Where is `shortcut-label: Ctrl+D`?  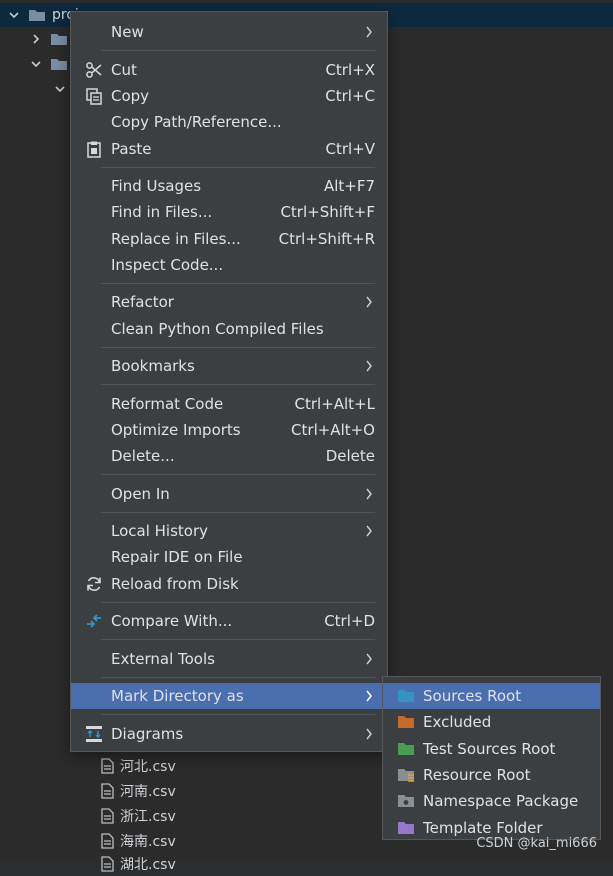
shortcut-label: Ctrl+D is located at coordinates (349, 621).